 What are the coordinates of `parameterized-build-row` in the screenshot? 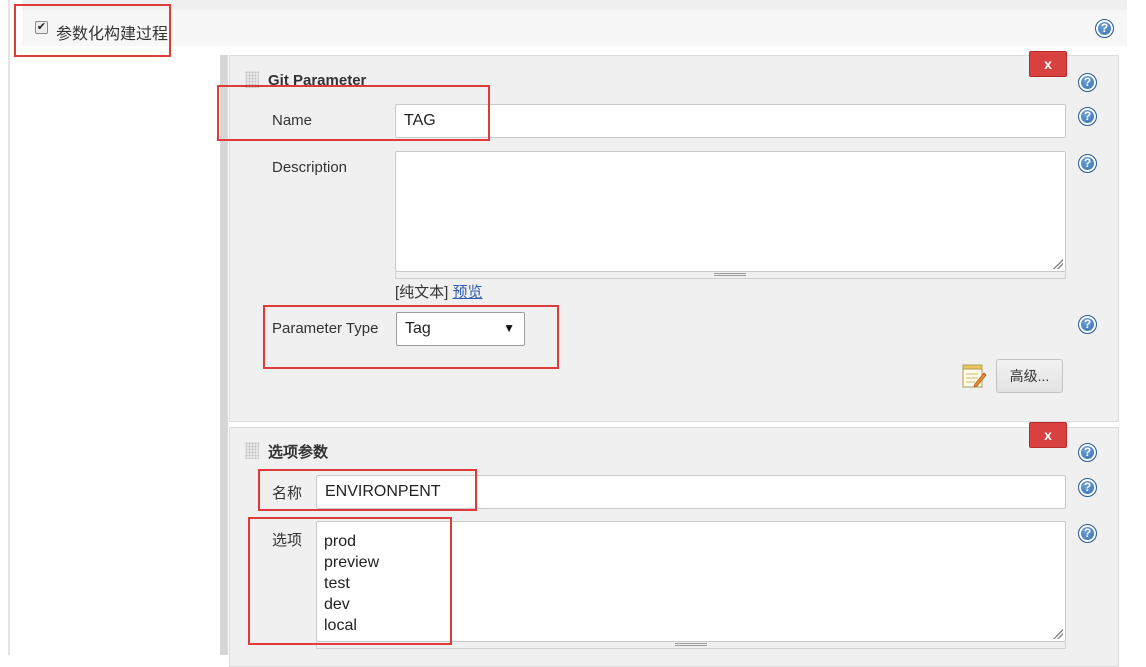 It's located at (574, 28).